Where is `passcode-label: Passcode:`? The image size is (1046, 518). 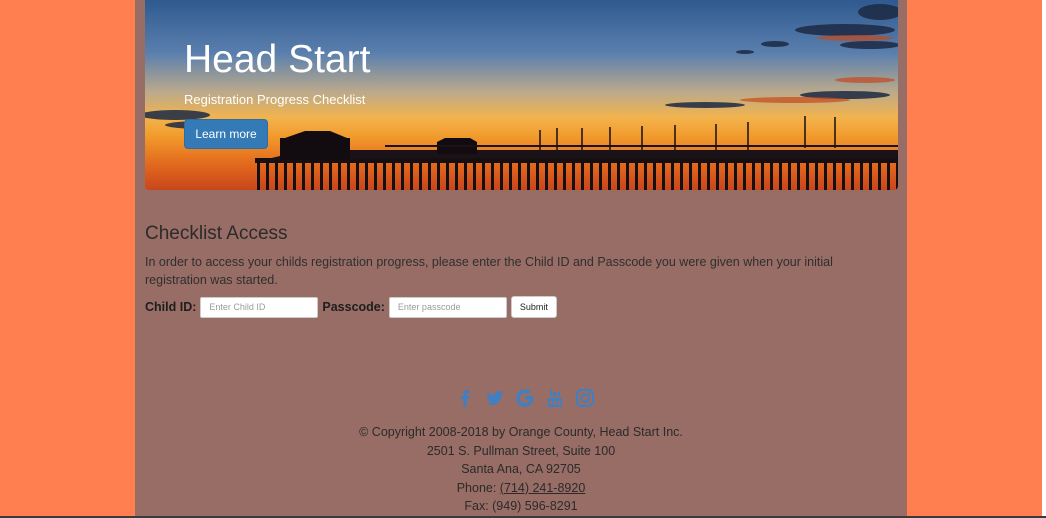 passcode-label: Passcode: is located at coordinates (353, 307).